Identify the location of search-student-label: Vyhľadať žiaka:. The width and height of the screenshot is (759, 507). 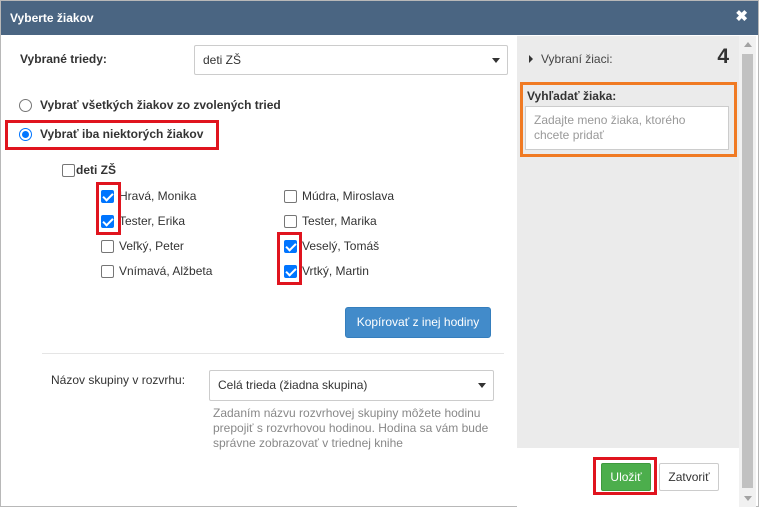
(572, 96).